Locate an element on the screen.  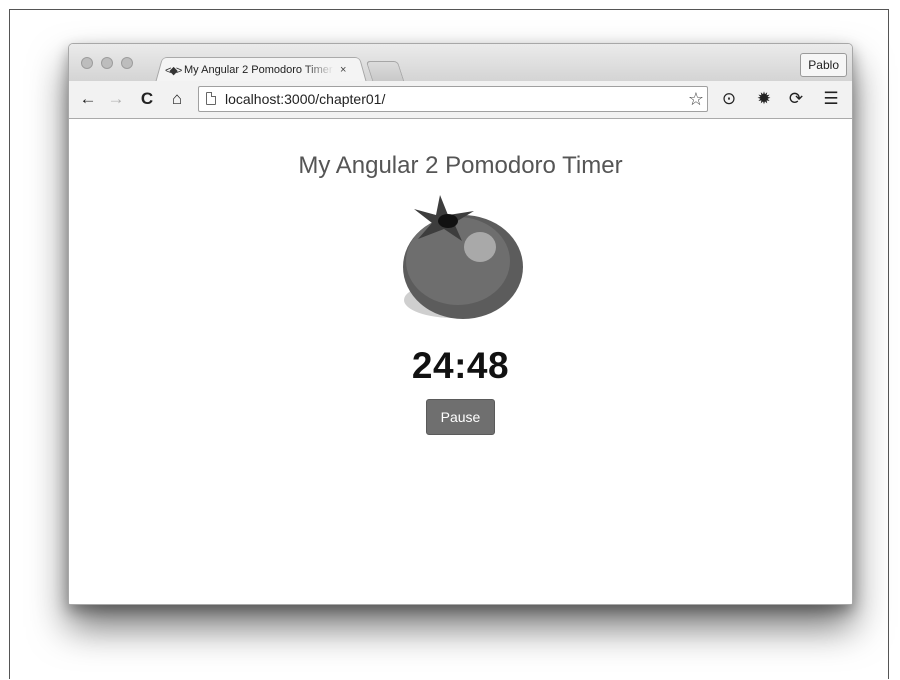
tomato-icon is located at coordinates (463, 257).